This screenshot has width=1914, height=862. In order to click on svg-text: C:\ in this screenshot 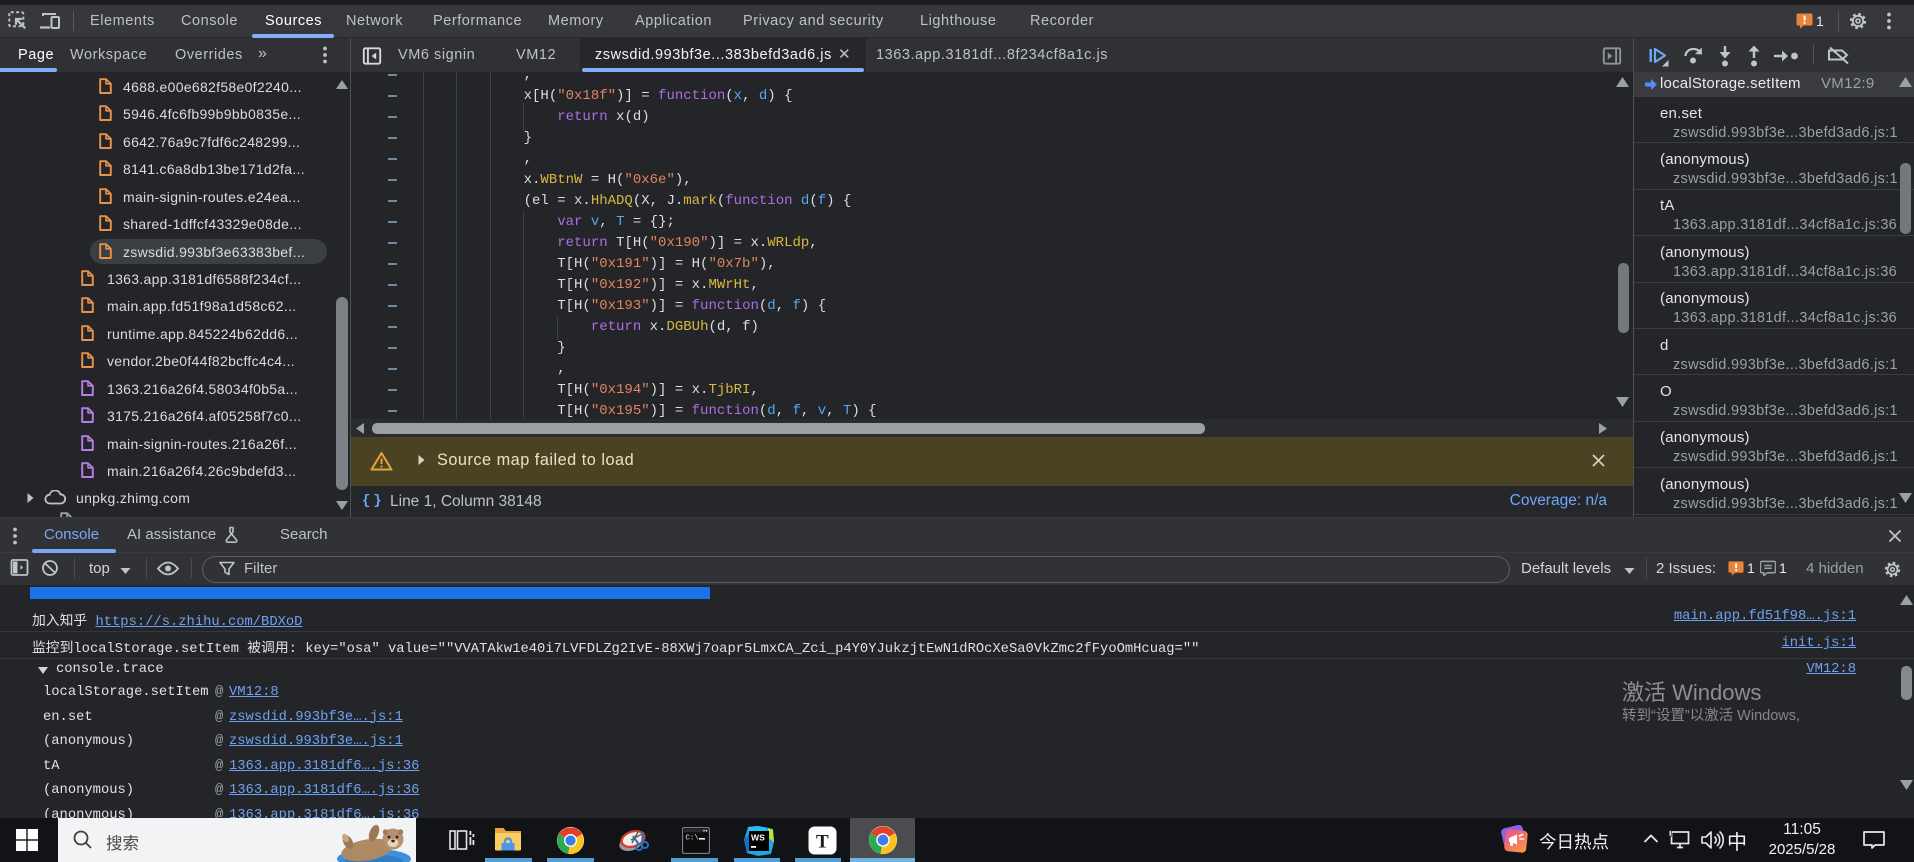, I will do `click(692, 839)`.